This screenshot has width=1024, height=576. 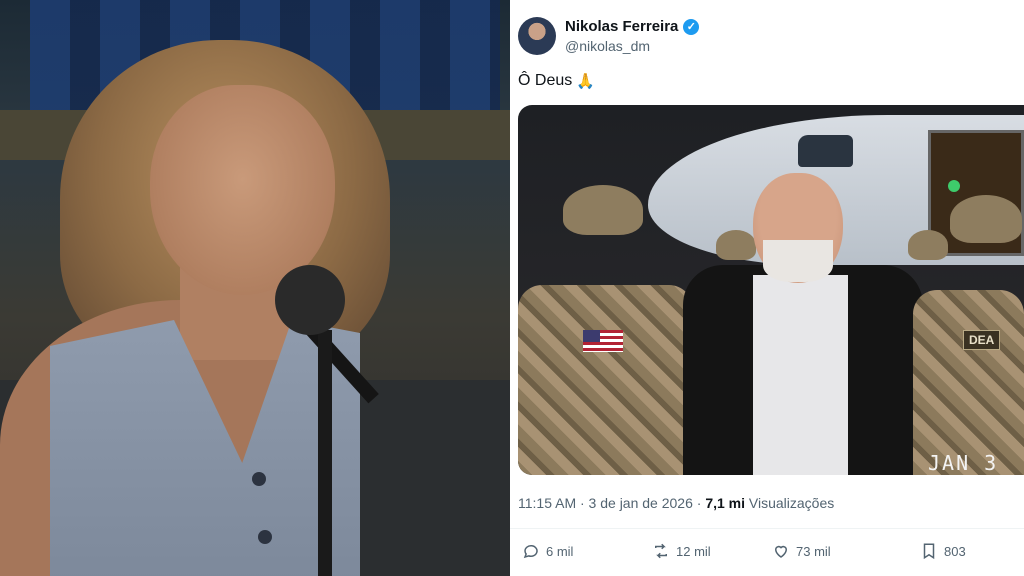 I want to click on door-light, so click(x=954, y=186).